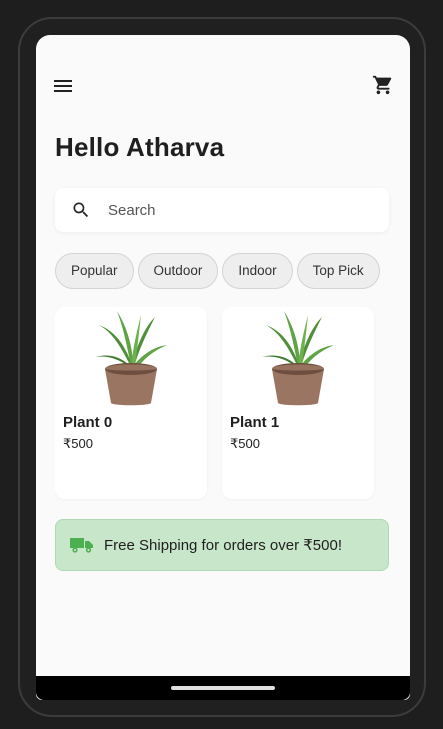 Image resolution: width=443 pixels, height=729 pixels. What do you see at coordinates (255, 422) in the screenshot?
I see `product-name: Plant 1` at bounding box center [255, 422].